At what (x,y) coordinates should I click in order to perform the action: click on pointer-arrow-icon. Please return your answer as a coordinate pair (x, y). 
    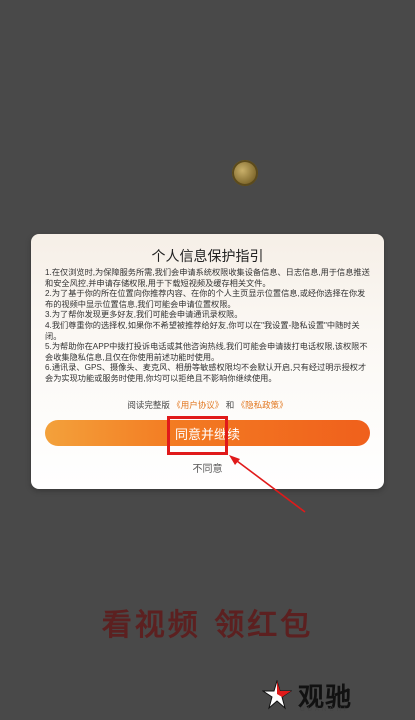
    Looking at the image, I should click on (267, 484).